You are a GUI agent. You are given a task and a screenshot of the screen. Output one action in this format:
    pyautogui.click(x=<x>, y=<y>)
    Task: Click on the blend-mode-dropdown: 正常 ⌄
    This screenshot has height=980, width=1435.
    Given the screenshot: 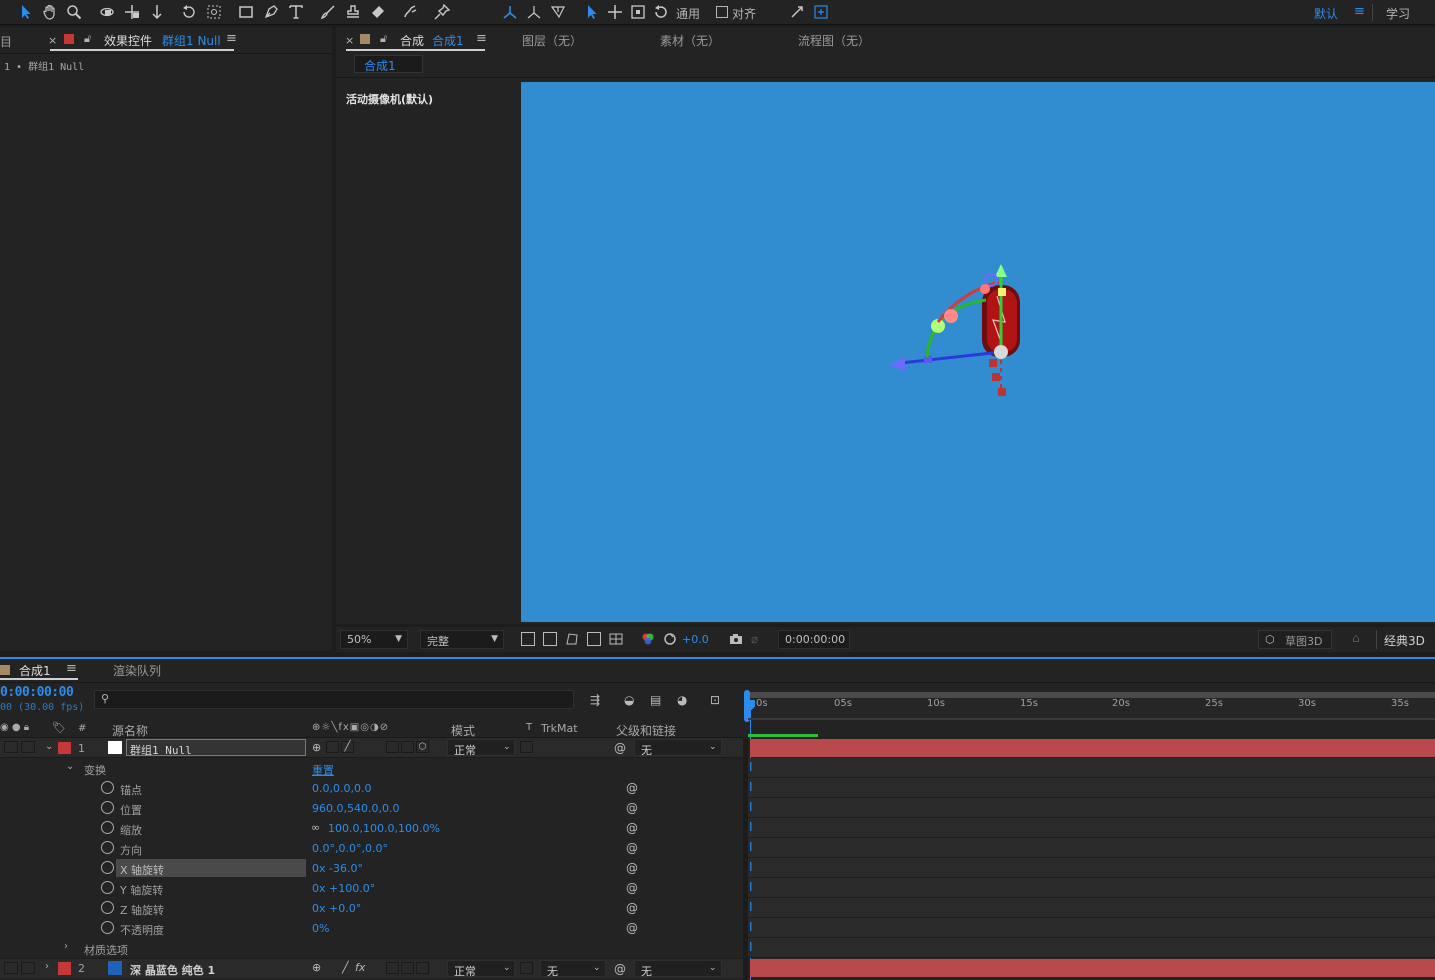 What is the action you would take?
    pyautogui.click(x=481, y=969)
    